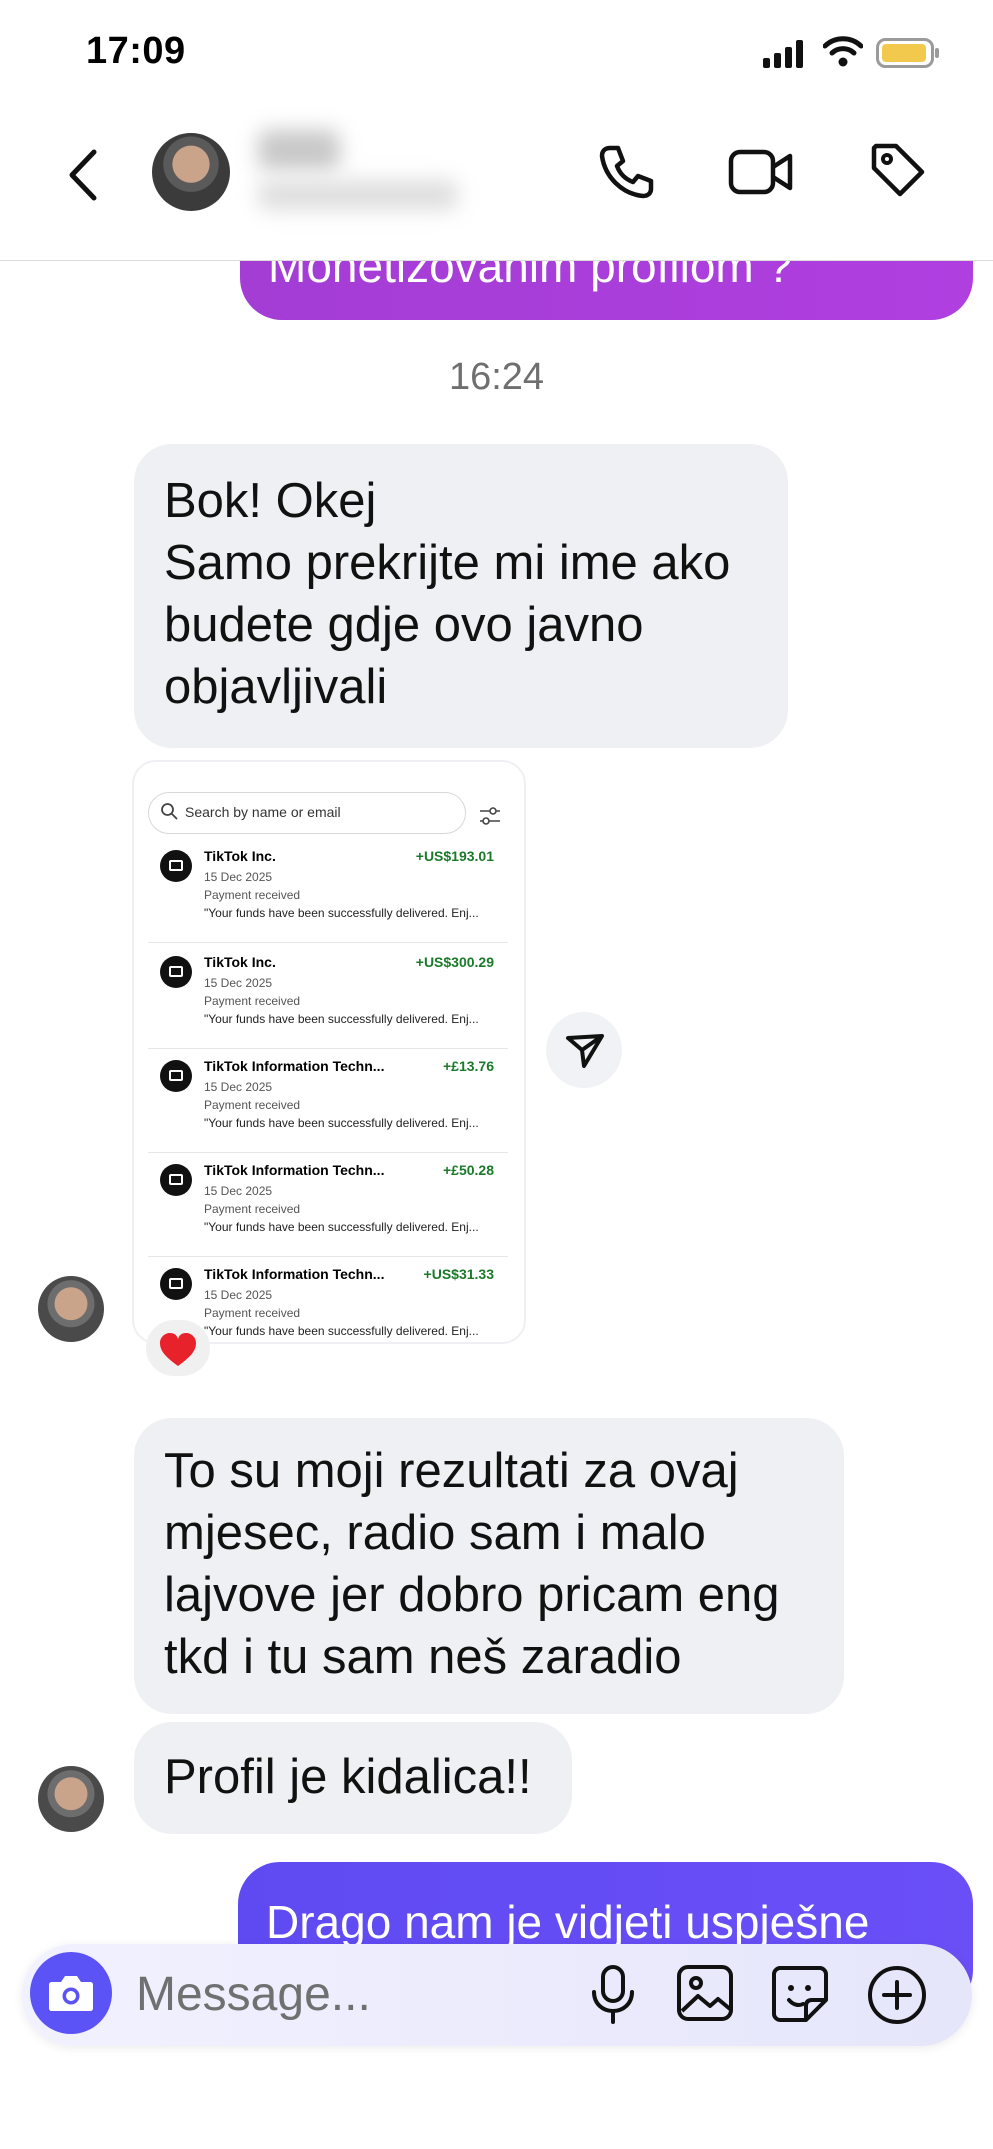  I want to click on screenshot-search-field: Search by name or email, so click(307, 813).